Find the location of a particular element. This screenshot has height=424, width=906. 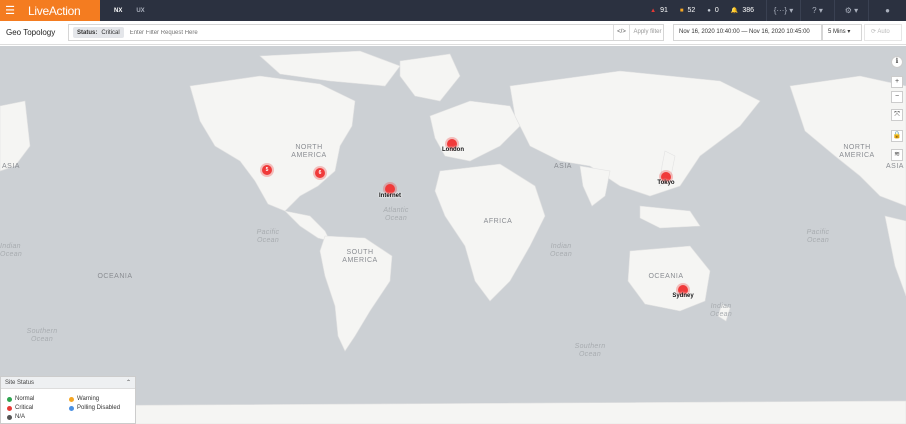

notification-count-label: 386 is located at coordinates (748, 10).